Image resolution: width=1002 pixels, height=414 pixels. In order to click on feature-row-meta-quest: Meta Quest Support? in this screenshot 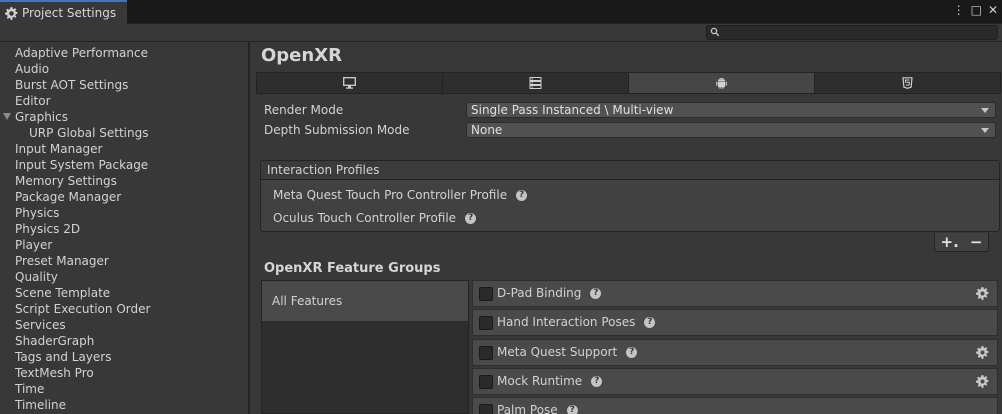, I will do `click(735, 352)`.